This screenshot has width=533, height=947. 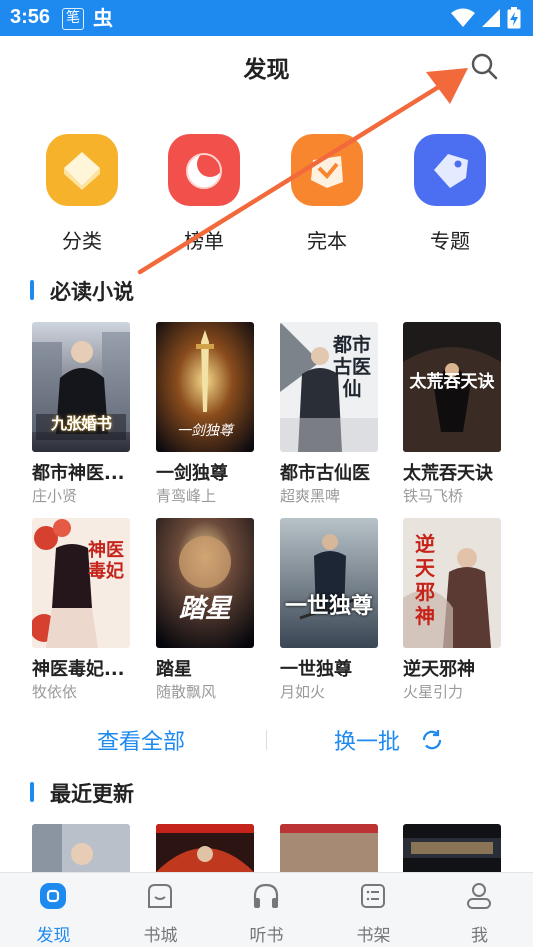 I want to click on search-button, so click(x=485, y=67).